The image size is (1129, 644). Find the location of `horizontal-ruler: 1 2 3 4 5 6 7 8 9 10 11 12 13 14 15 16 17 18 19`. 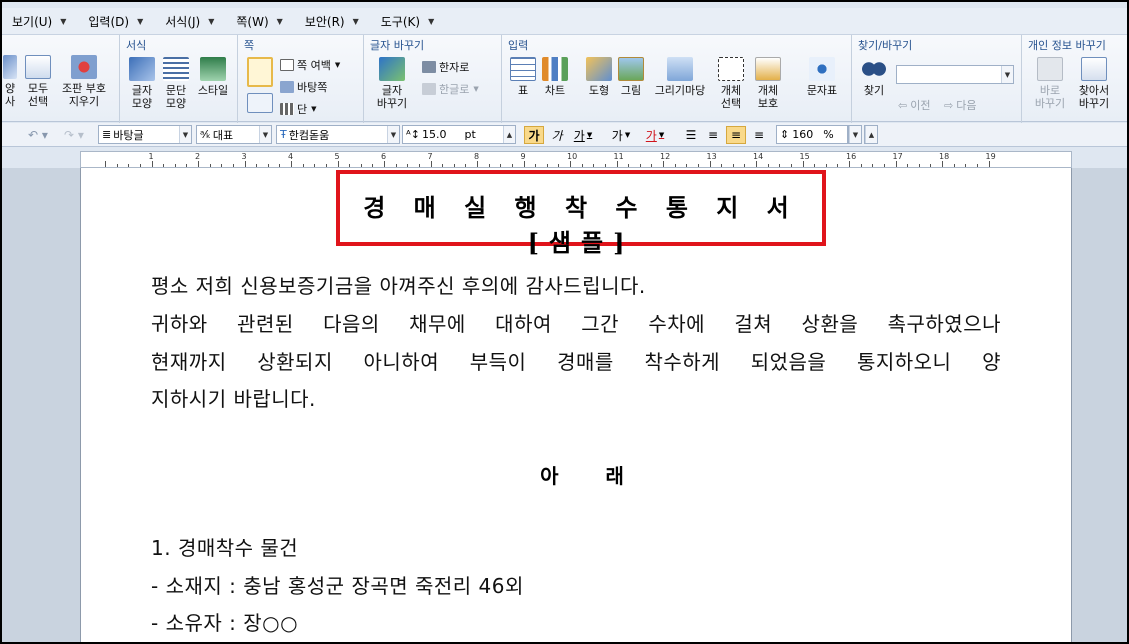

horizontal-ruler: 1 2 3 4 5 6 7 8 9 10 11 12 13 14 15 16 17 18 19 is located at coordinates (576, 159).